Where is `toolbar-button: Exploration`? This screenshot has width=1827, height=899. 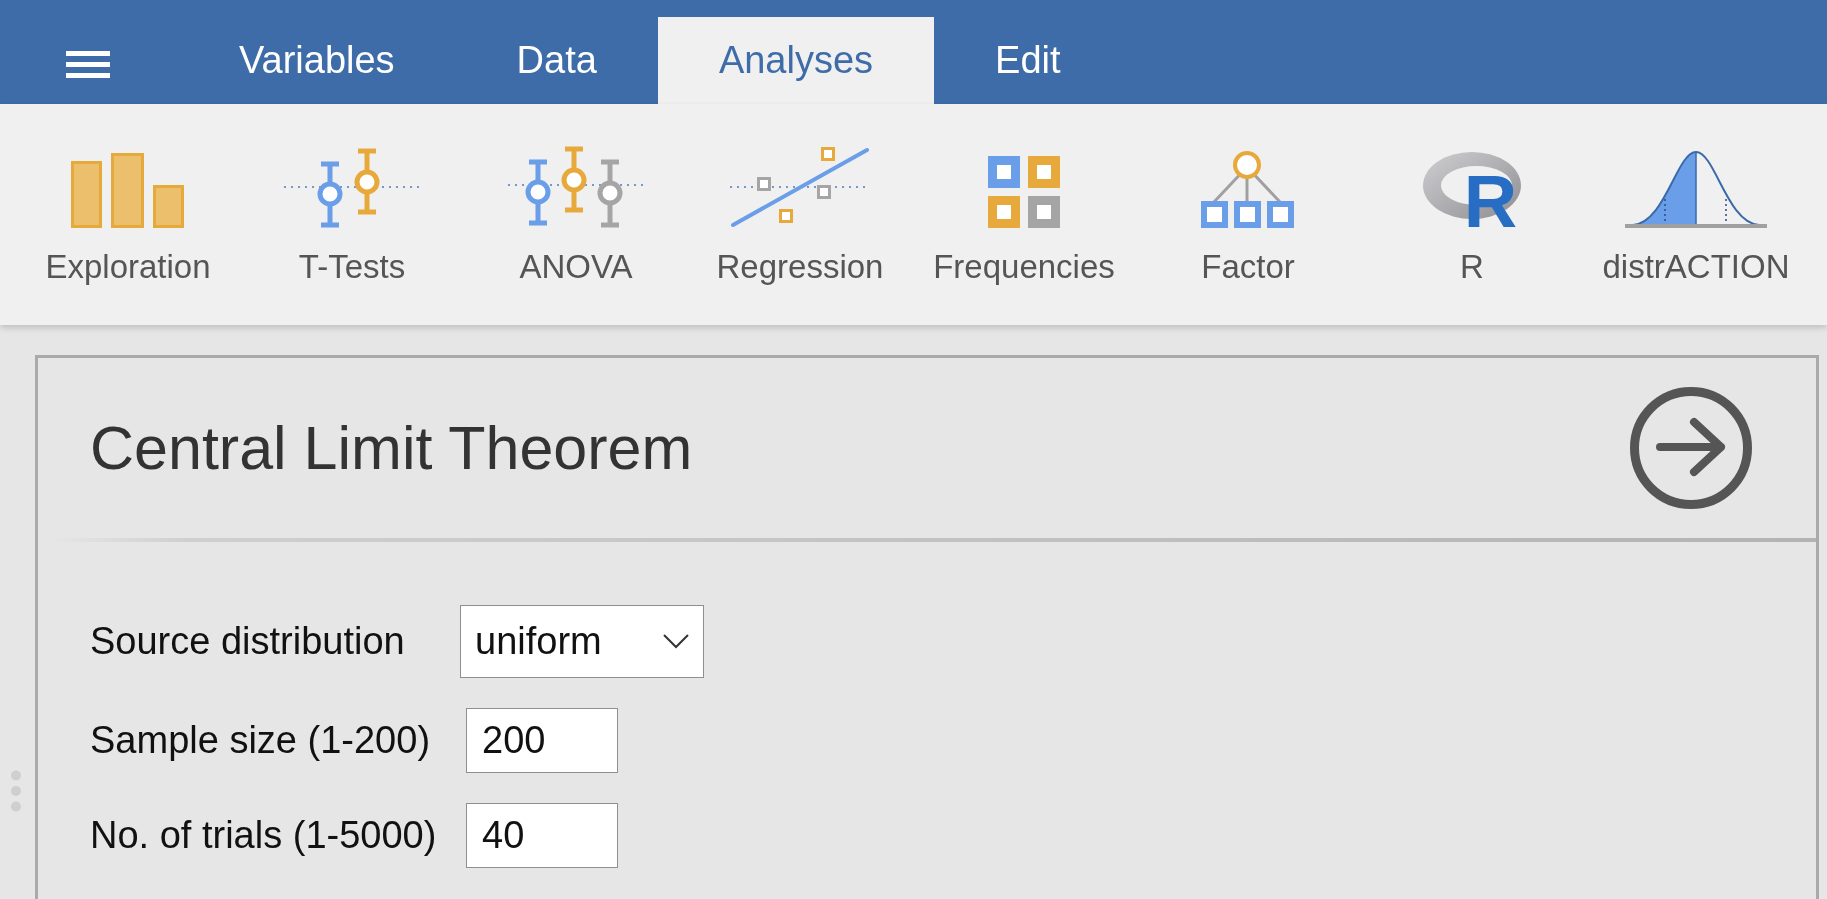 toolbar-button: Exploration is located at coordinates (128, 214).